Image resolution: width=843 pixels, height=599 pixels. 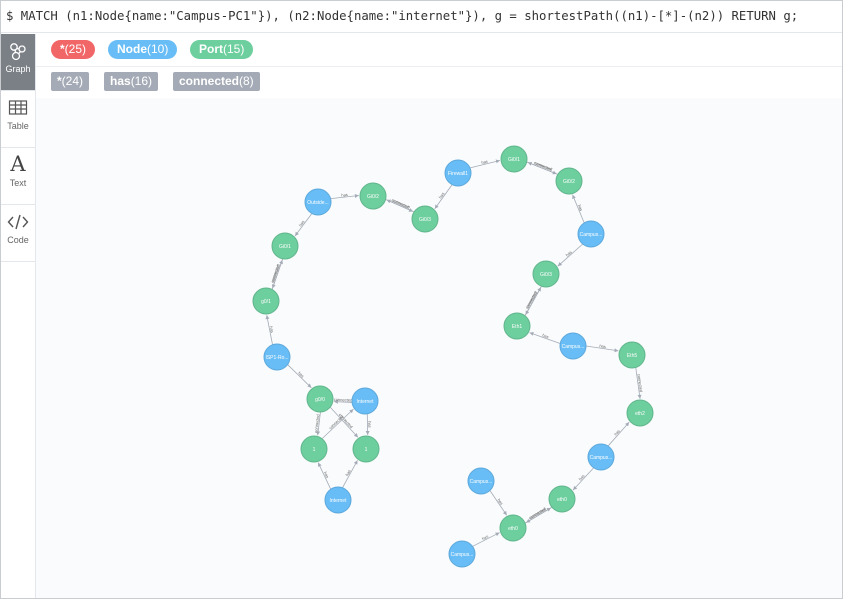 I want to click on rel-has-name: has, so click(x=120, y=81).